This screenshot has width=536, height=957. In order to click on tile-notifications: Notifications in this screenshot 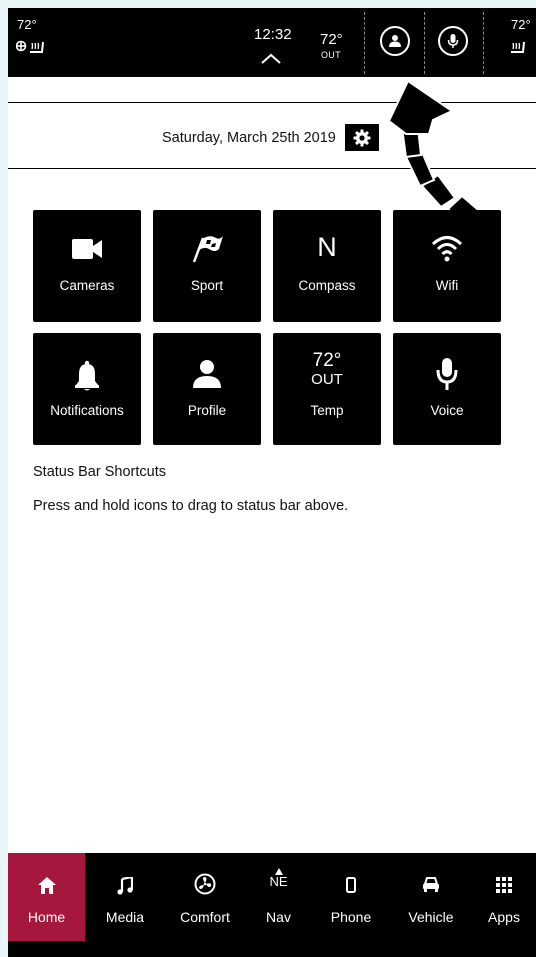, I will do `click(87, 389)`.